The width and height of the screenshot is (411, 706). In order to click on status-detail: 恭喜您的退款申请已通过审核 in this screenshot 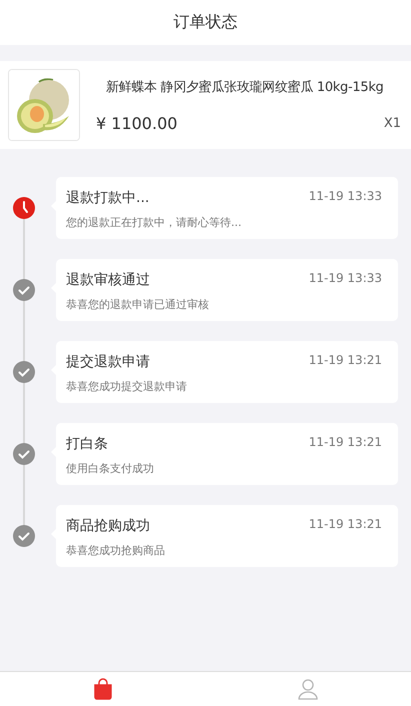, I will do `click(138, 304)`.